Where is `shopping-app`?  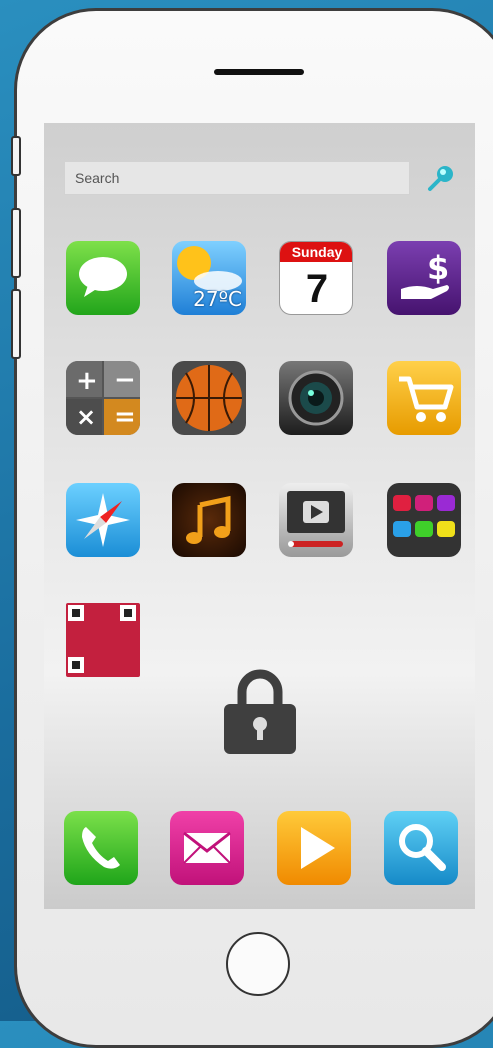
shopping-app is located at coordinates (424, 398).